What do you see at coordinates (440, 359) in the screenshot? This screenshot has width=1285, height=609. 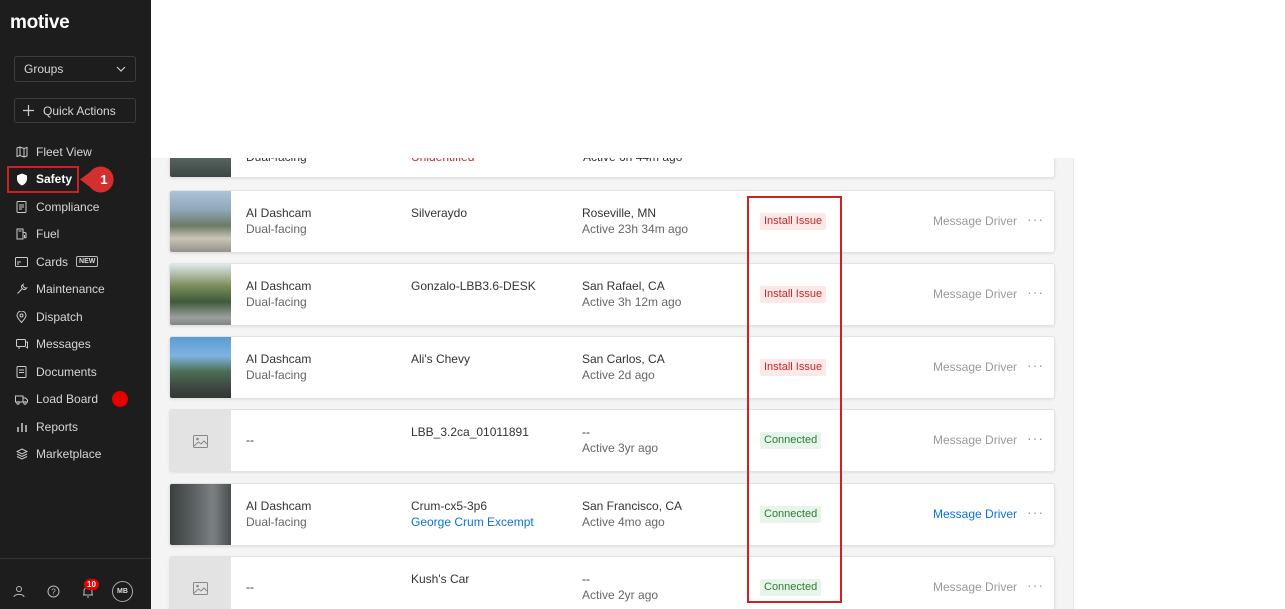 I see `vehicle-name: Ali's Chevy` at bounding box center [440, 359].